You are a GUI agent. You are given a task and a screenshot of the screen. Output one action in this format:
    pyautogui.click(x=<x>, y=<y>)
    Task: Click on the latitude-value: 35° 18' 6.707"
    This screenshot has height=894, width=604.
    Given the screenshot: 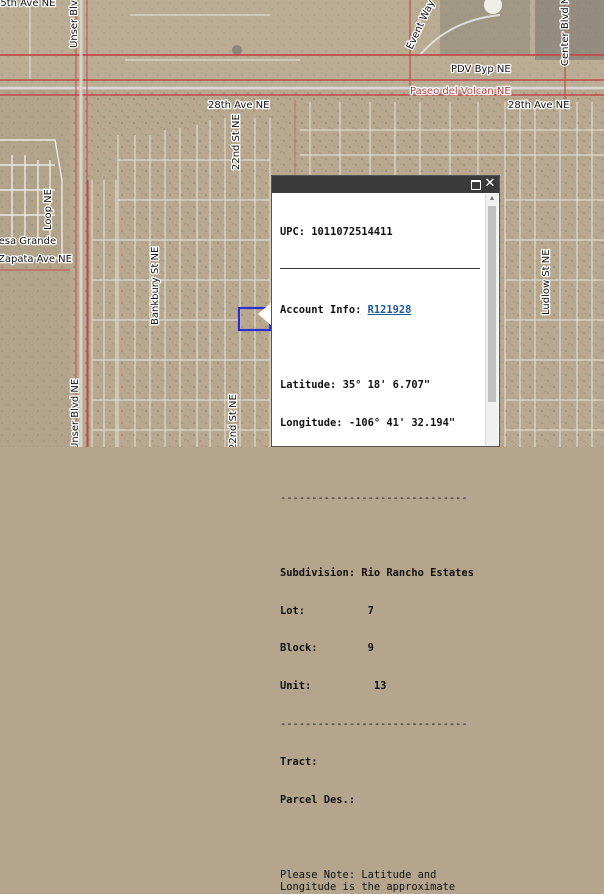 What is the action you would take?
    pyautogui.click(x=387, y=385)
    